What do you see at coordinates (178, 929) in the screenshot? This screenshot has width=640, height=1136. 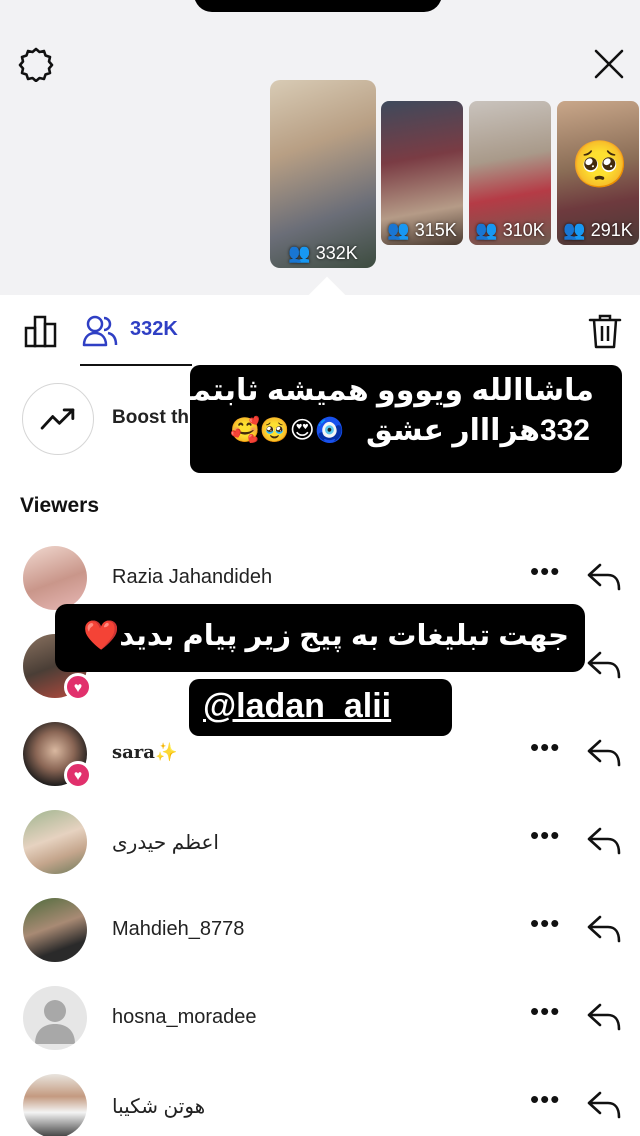 I see `viewer-username: Mahdieh_8778` at bounding box center [178, 929].